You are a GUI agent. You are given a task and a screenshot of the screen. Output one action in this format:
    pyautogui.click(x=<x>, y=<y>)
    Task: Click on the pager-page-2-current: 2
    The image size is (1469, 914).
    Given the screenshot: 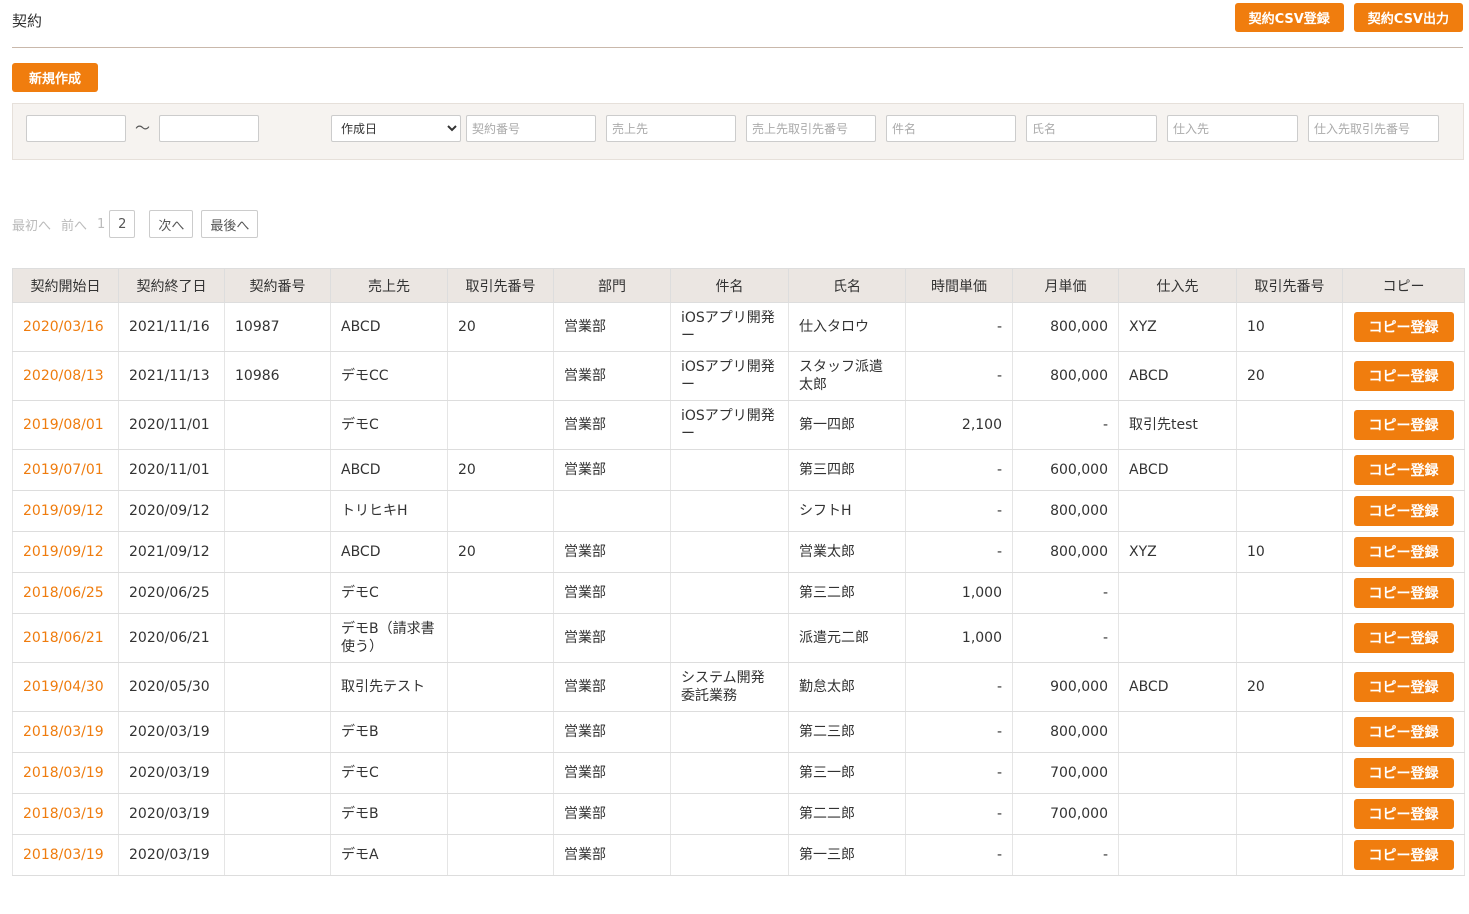 What is the action you would take?
    pyautogui.click(x=122, y=224)
    